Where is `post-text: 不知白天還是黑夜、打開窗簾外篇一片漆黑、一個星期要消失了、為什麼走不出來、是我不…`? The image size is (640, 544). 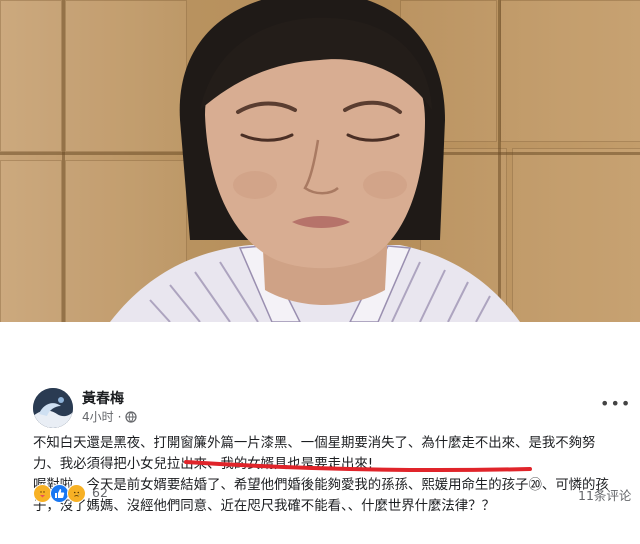 post-text: 不知白天還是黑夜、打開窗簾外篇一片漆黑、一個星期要消失了、為什麼走不出來、是我不… is located at coordinates (333, 475).